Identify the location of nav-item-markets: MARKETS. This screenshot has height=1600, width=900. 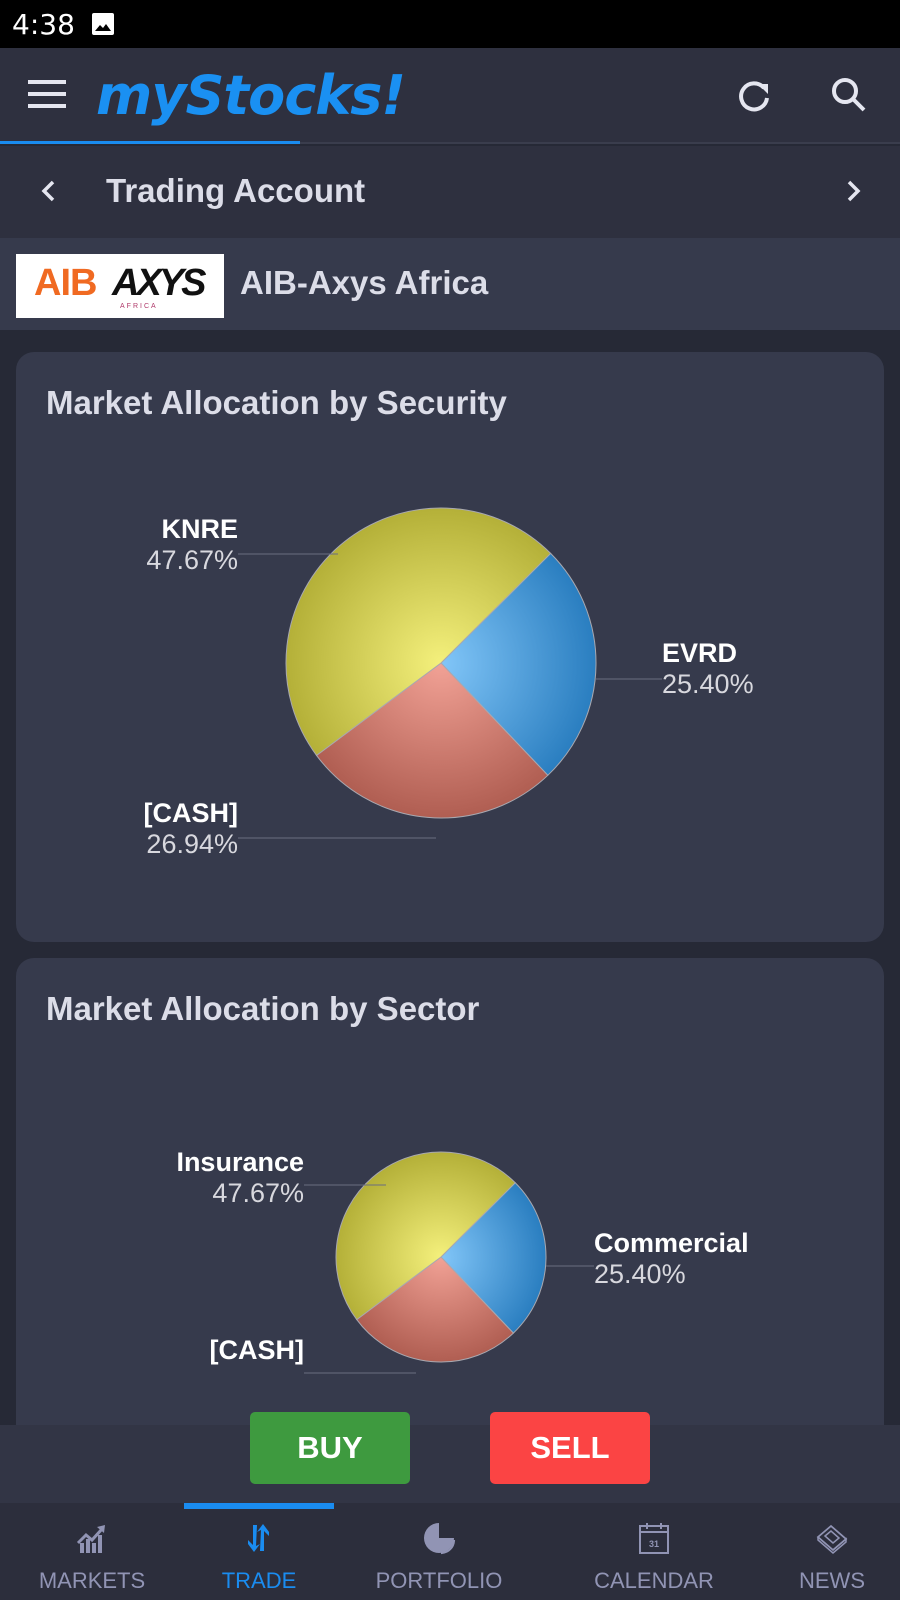
(92, 1551).